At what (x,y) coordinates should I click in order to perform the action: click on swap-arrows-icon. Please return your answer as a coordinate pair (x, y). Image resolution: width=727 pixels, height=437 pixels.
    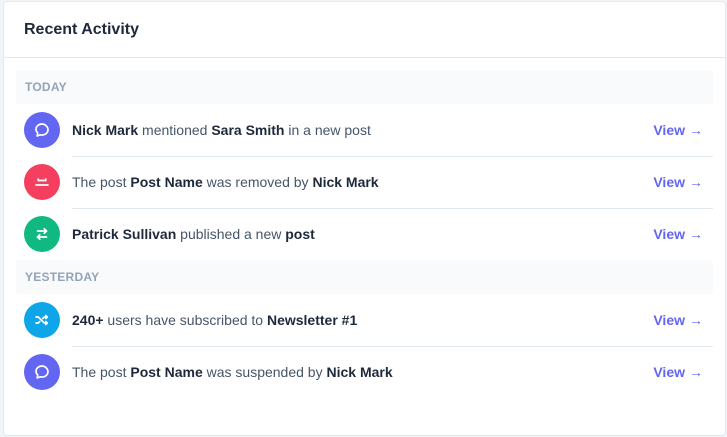
    Looking at the image, I should click on (42, 234).